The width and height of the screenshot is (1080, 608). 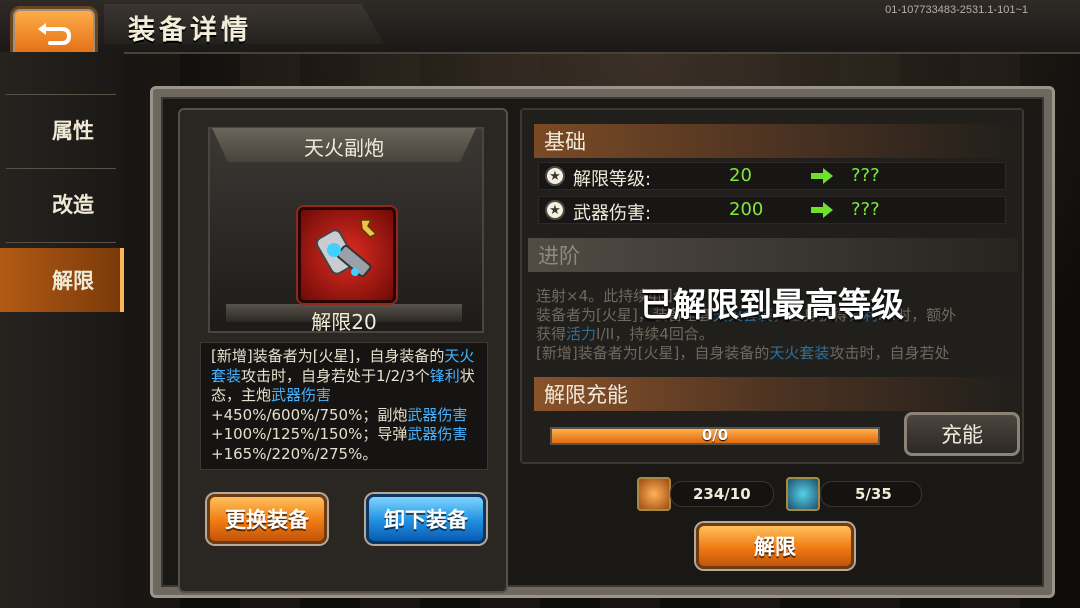 What do you see at coordinates (55, 34) in the screenshot?
I see `back-arrow-icon` at bounding box center [55, 34].